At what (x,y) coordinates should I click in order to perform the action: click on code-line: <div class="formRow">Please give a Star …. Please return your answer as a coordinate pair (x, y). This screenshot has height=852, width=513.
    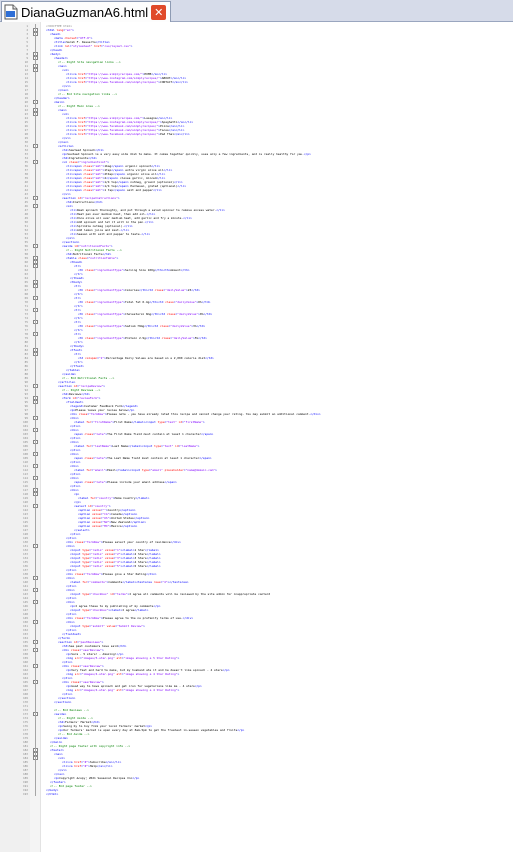
    Looking at the image, I should click on (111, 574).